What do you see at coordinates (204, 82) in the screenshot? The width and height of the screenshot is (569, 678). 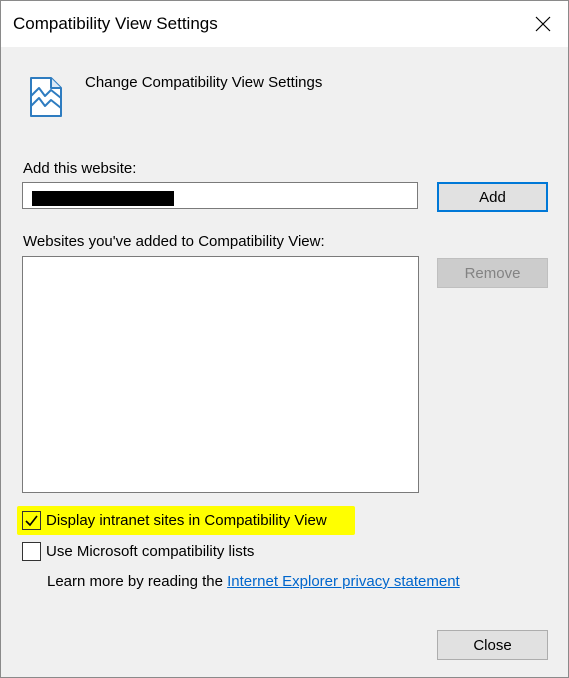 I see `header-text: Change Compatibility View Settings` at bounding box center [204, 82].